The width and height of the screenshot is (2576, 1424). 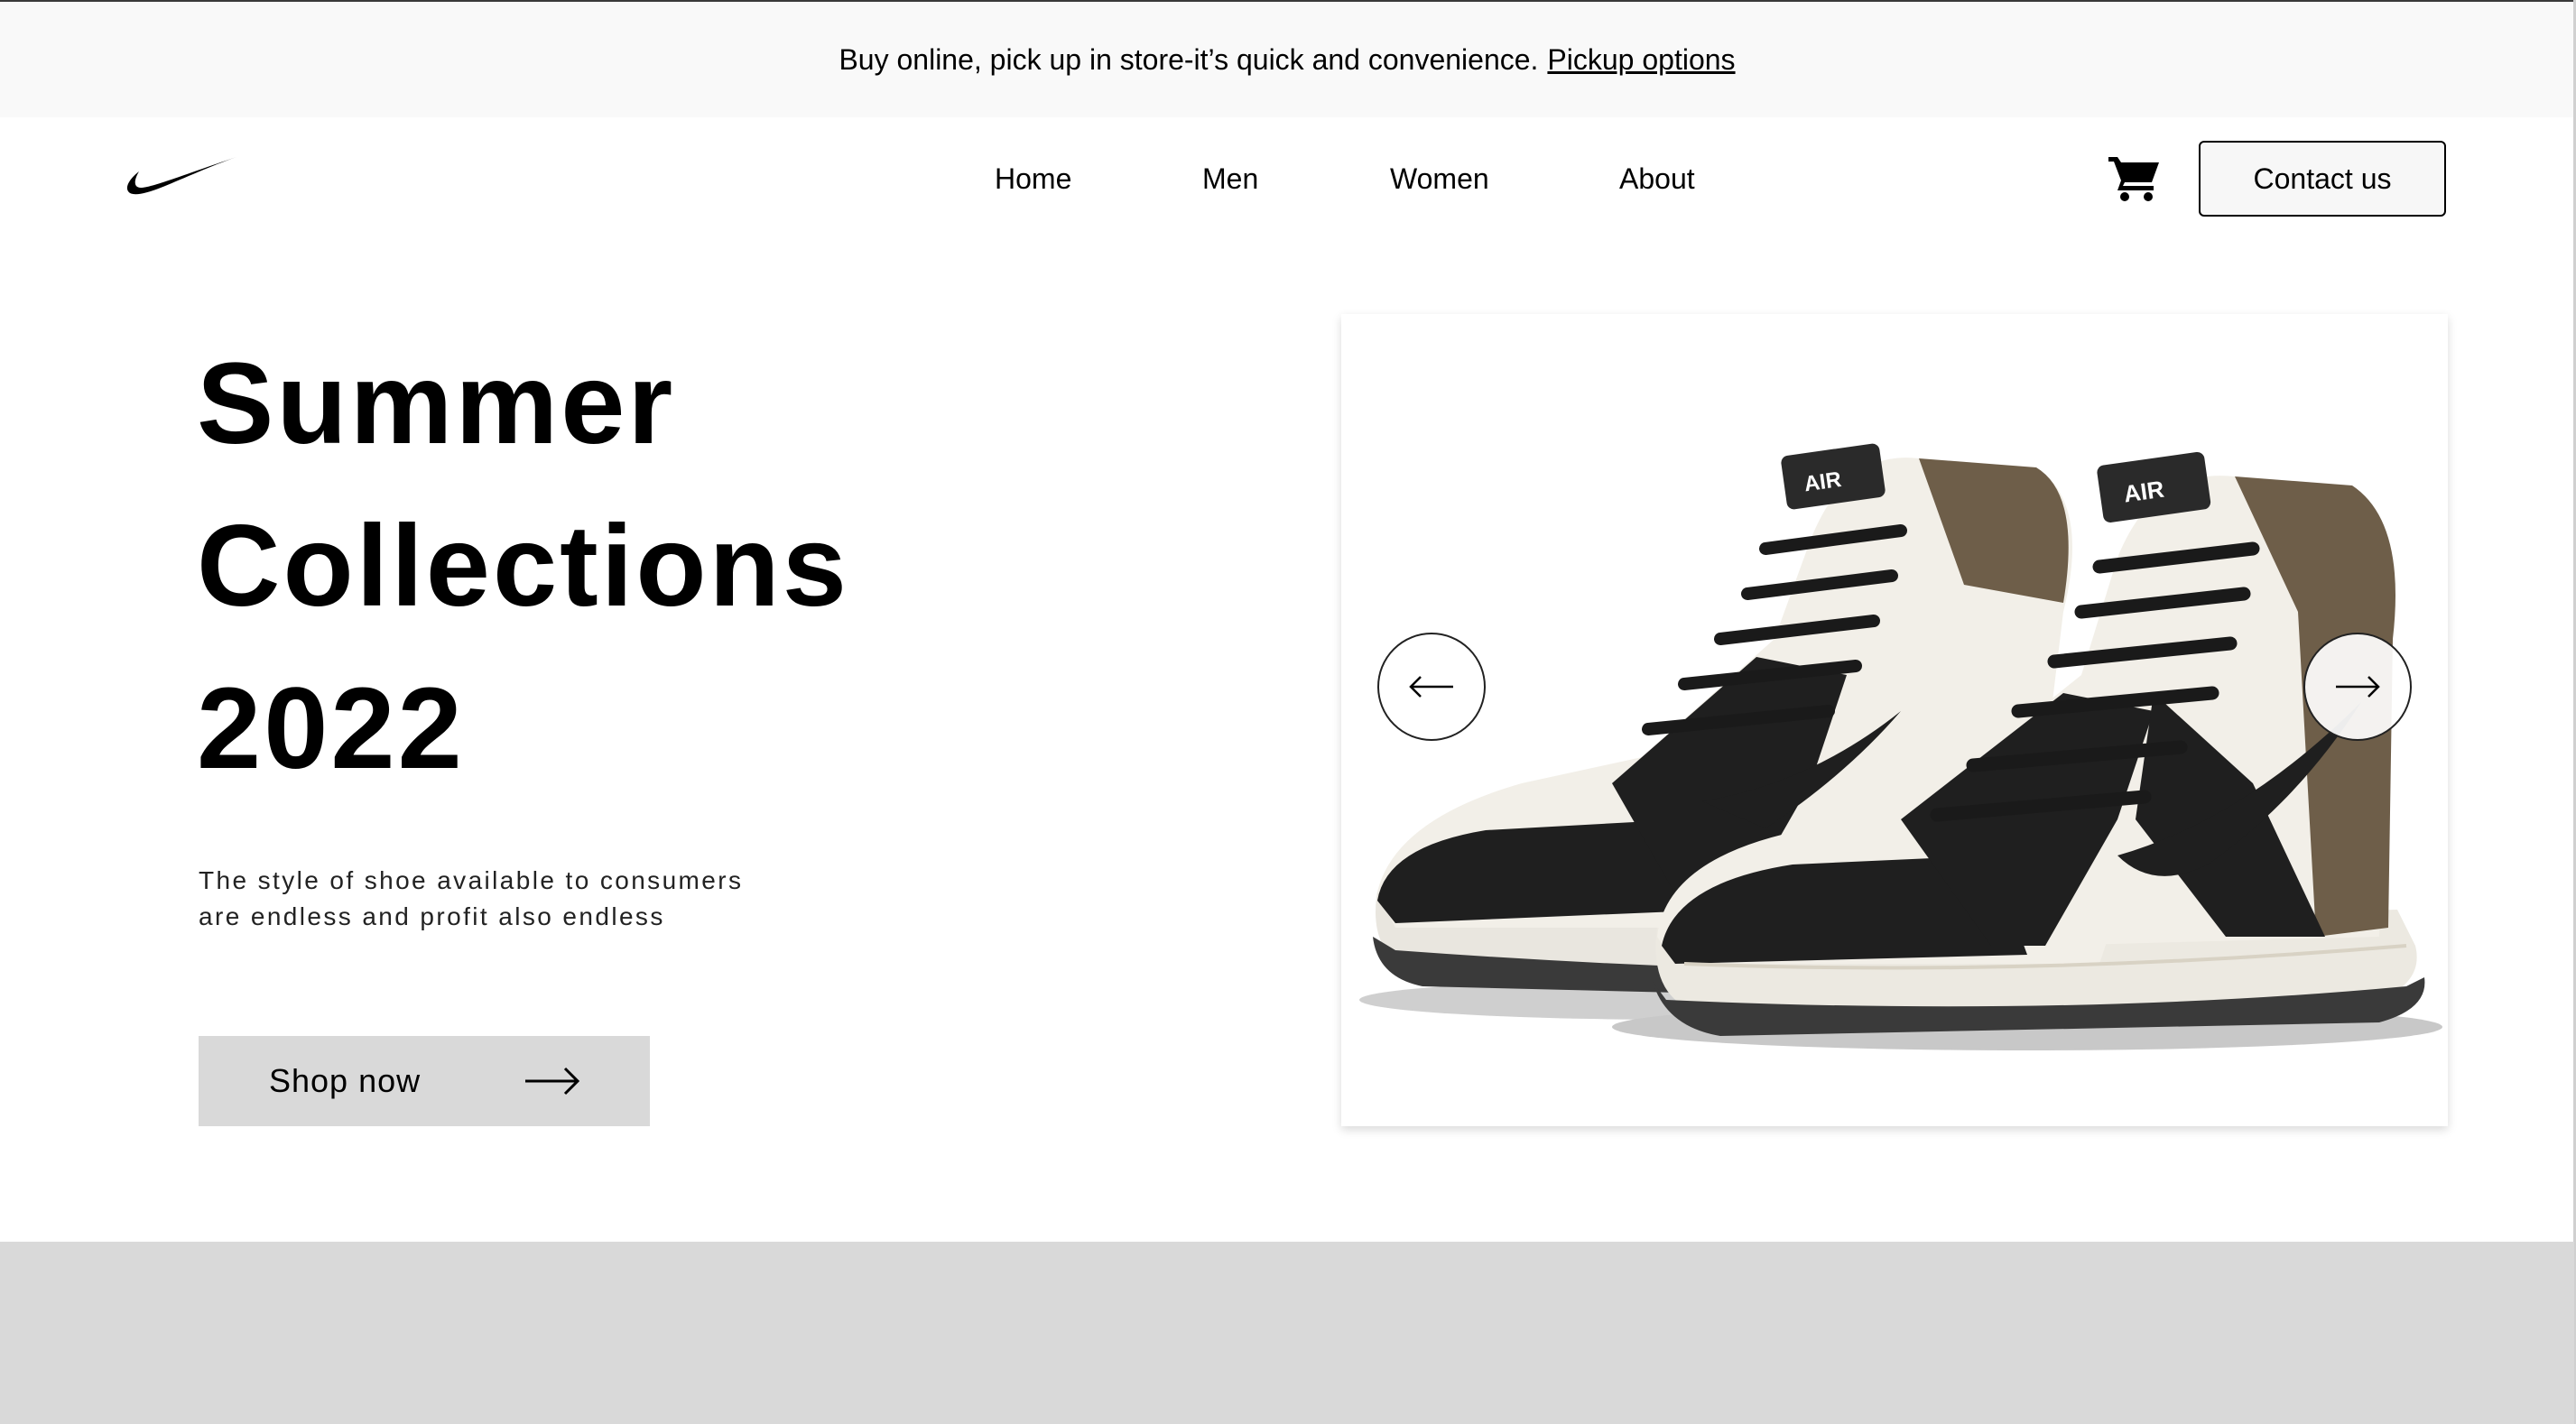 I want to click on cart-icon, so click(x=2134, y=177).